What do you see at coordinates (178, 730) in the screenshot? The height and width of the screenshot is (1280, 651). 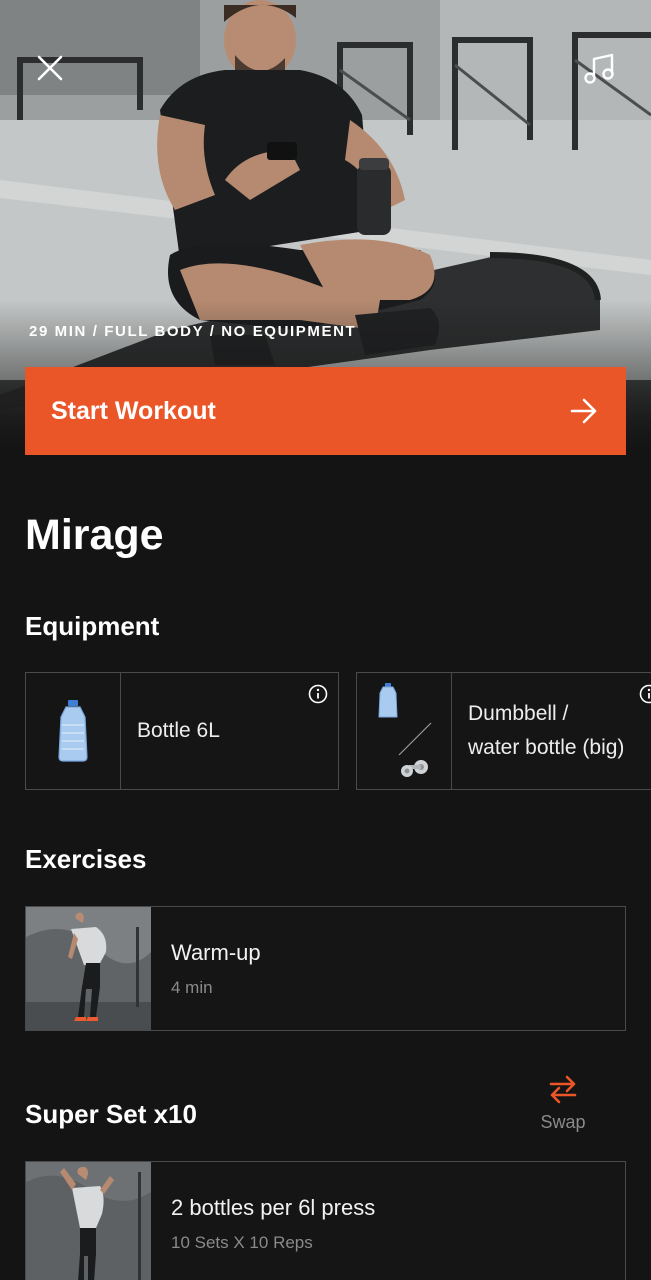 I see `equipment-label: Bottle 6L` at bounding box center [178, 730].